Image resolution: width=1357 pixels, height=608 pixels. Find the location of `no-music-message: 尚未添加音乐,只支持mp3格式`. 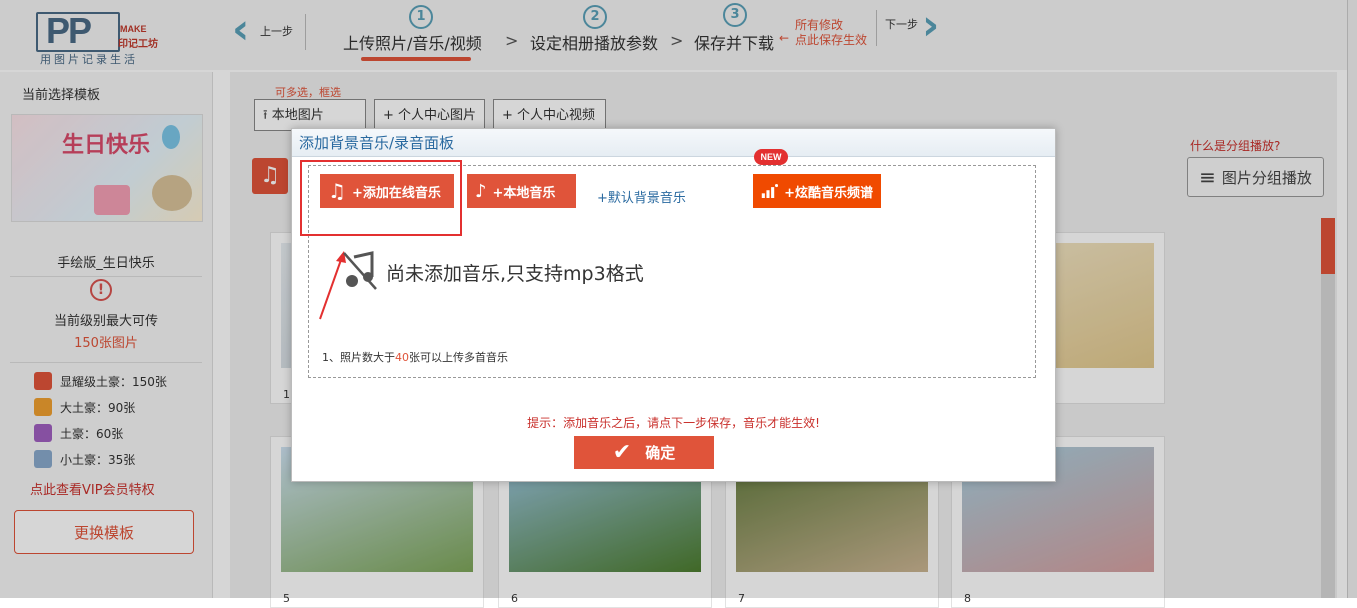

no-music-message: 尚未添加音乐,只支持mp3格式 is located at coordinates (515, 274).